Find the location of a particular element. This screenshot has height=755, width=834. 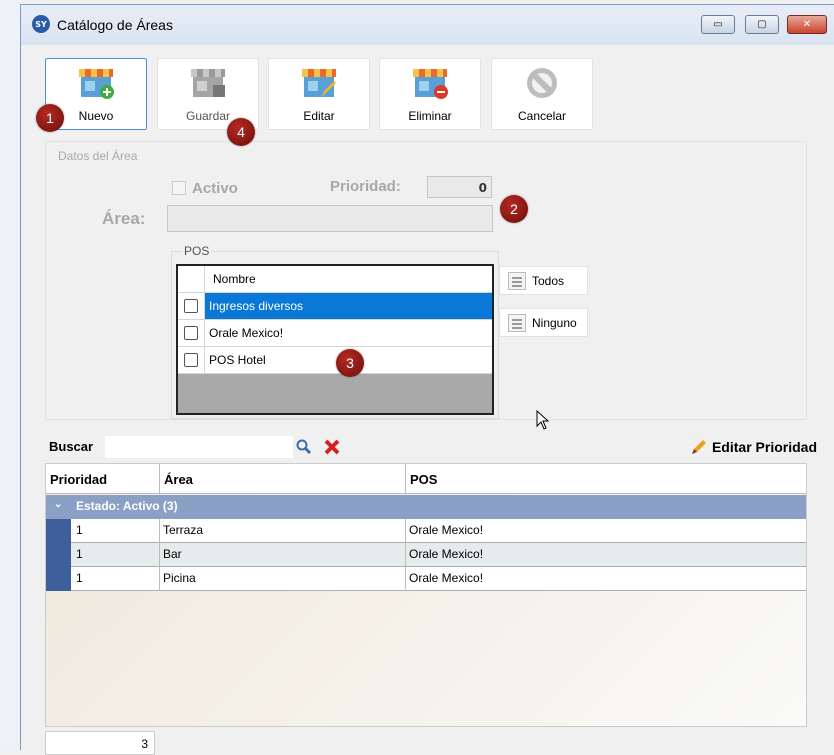

pos-row: Orale Mexico! is located at coordinates (335, 333).